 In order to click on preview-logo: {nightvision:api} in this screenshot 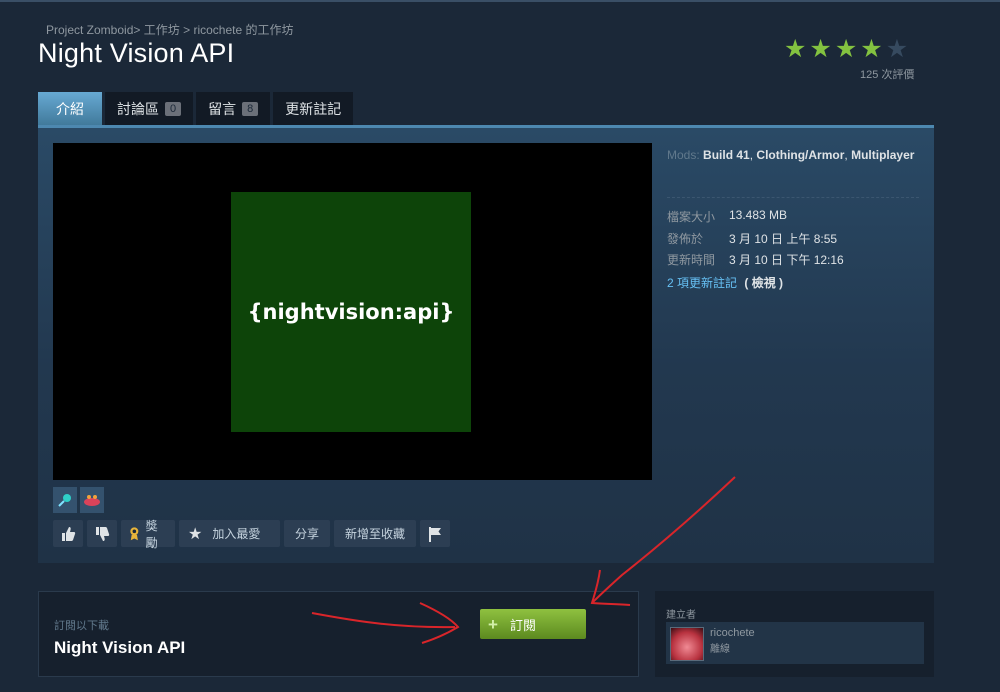, I will do `click(351, 312)`.